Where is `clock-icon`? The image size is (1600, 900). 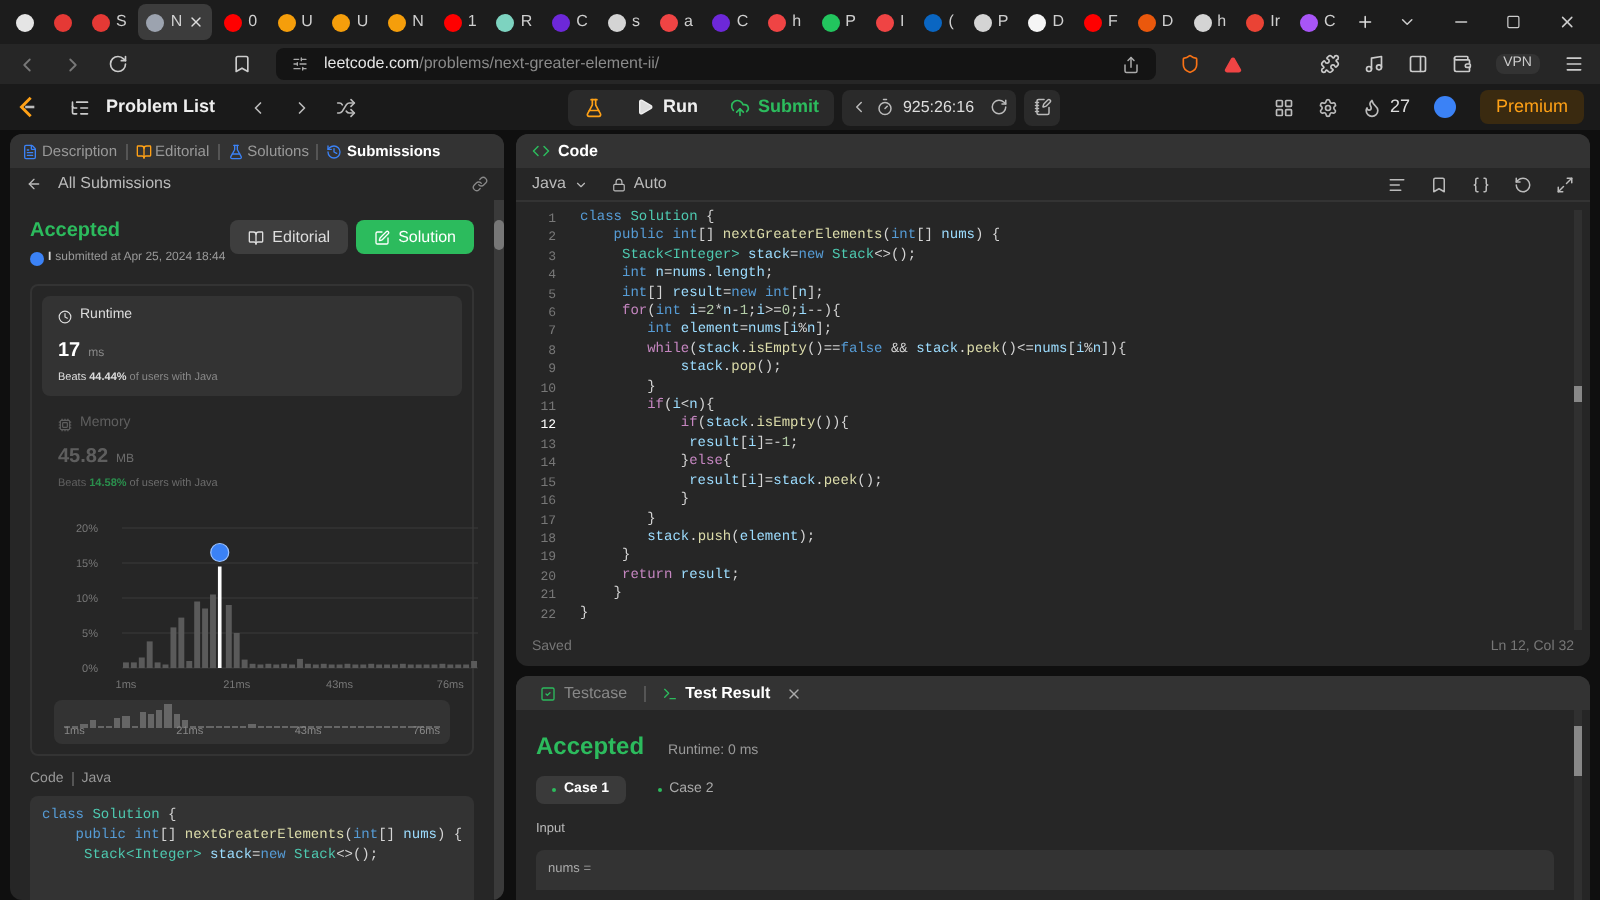
clock-icon is located at coordinates (65, 316).